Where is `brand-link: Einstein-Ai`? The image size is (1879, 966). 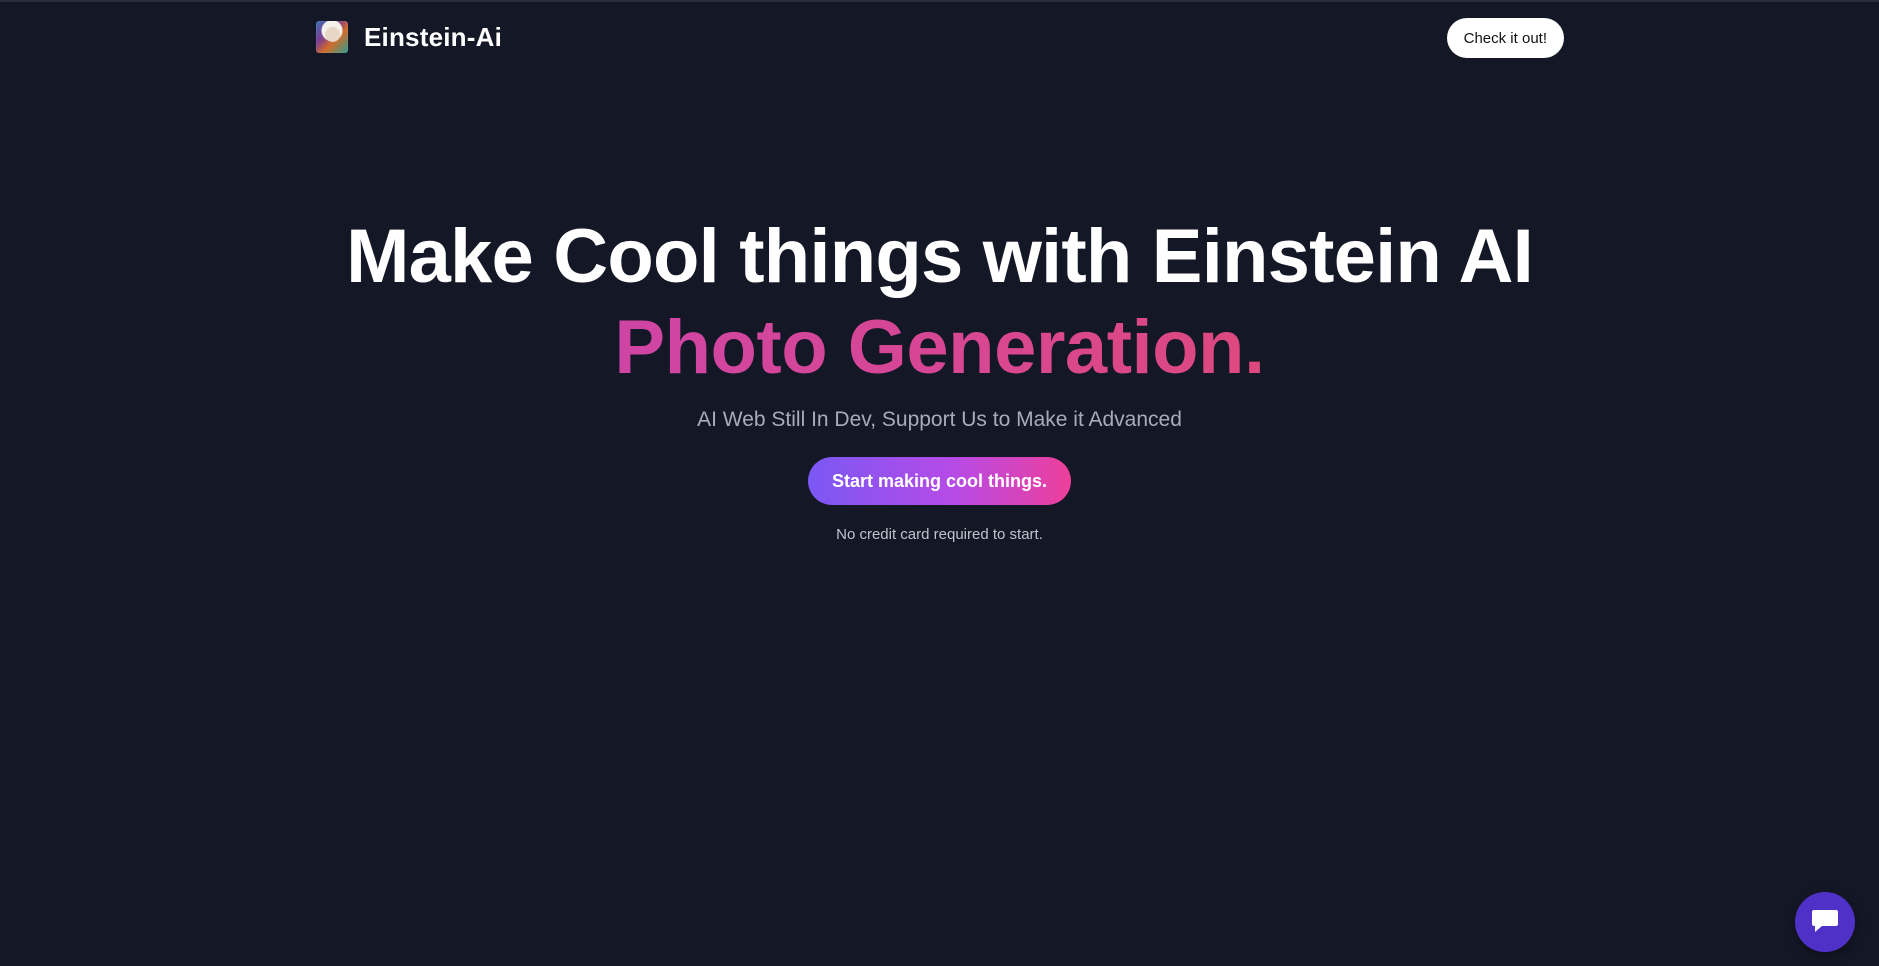
brand-link: Einstein-Ai is located at coordinates (409, 37).